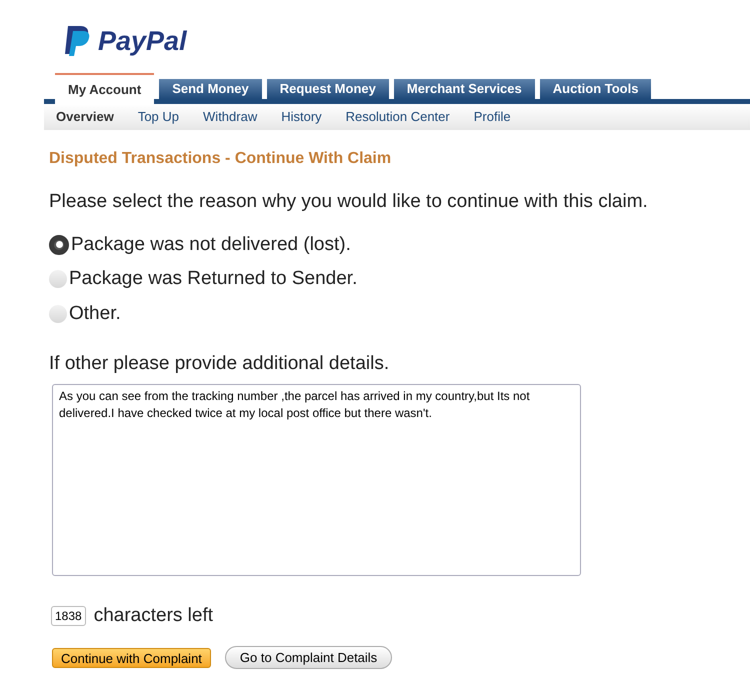  I want to click on subnav-link: History, so click(301, 117).